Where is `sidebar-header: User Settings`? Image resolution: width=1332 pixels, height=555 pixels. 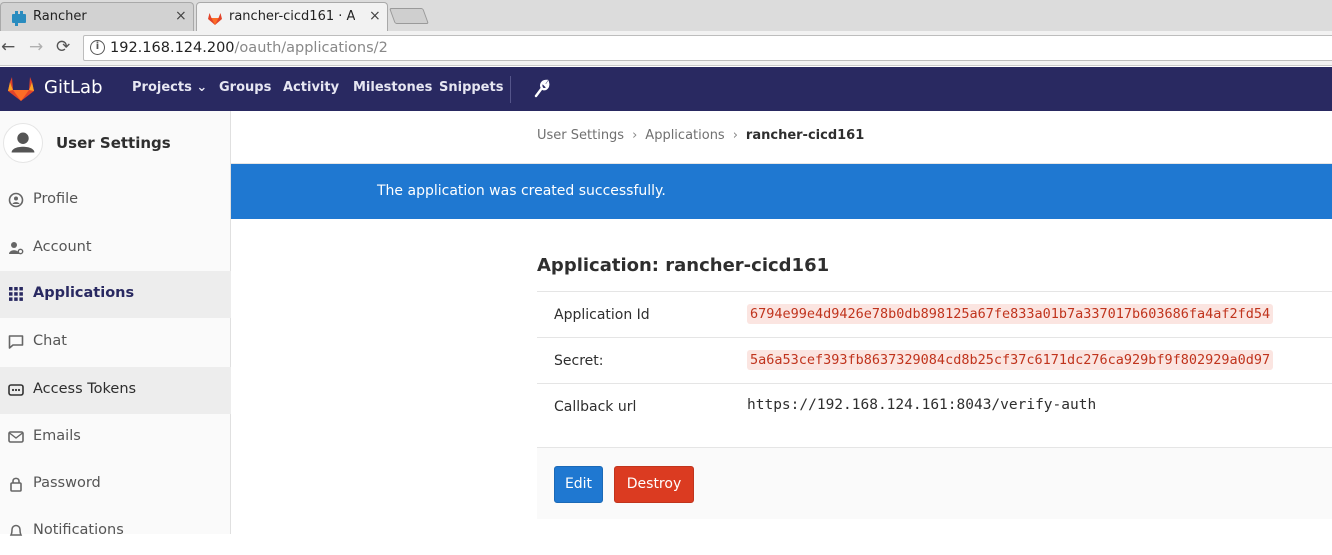 sidebar-header: User Settings is located at coordinates (115, 142).